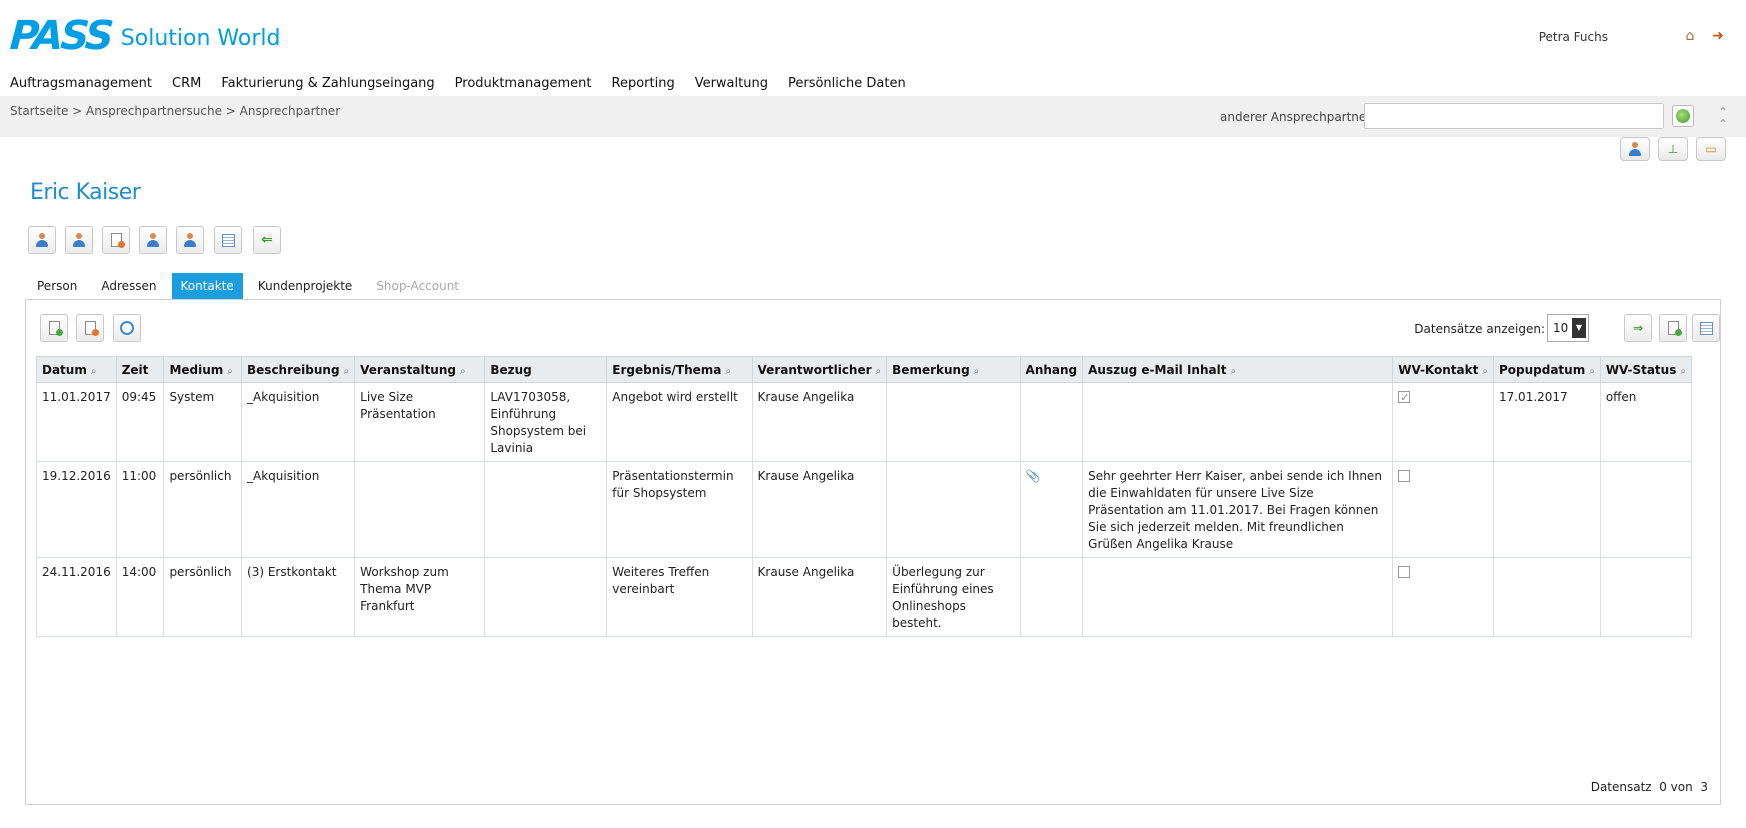  I want to click on attachment-icon: 📎, so click(1033, 476).